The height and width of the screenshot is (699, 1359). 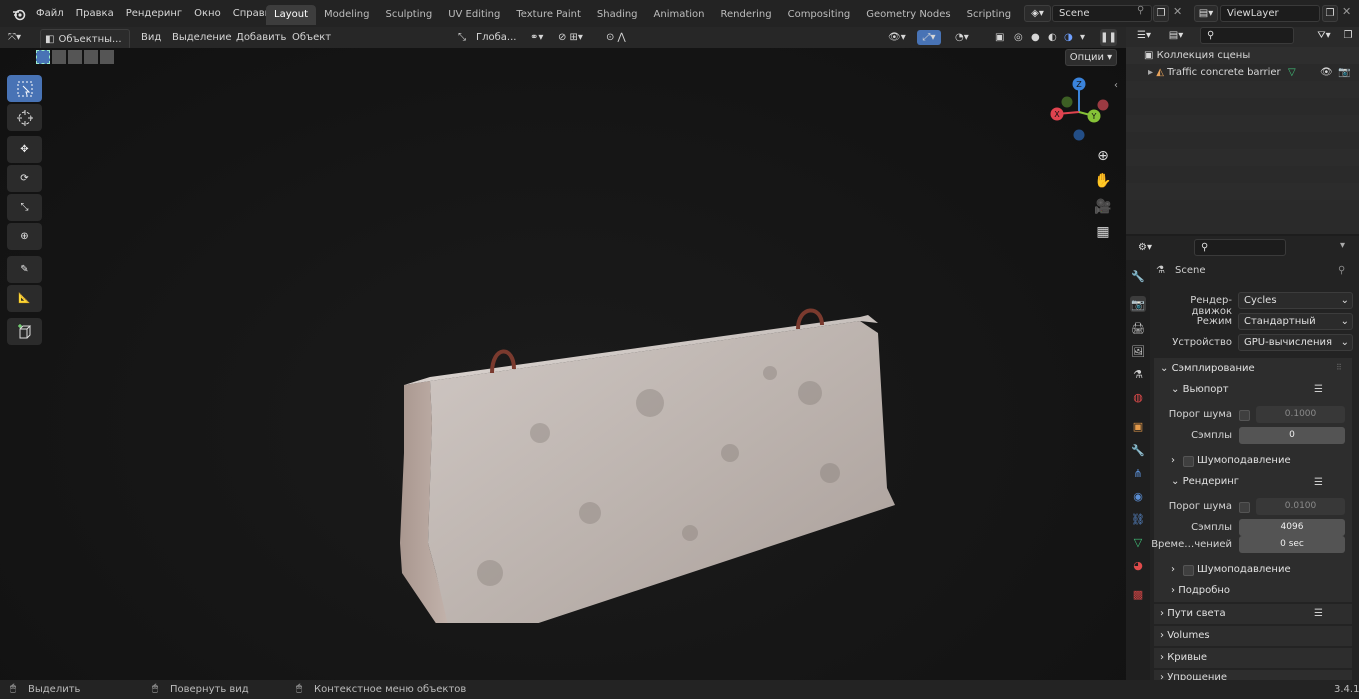 What do you see at coordinates (1116, 85) in the screenshot?
I see `sidebar-toggle-icon: ‹` at bounding box center [1116, 85].